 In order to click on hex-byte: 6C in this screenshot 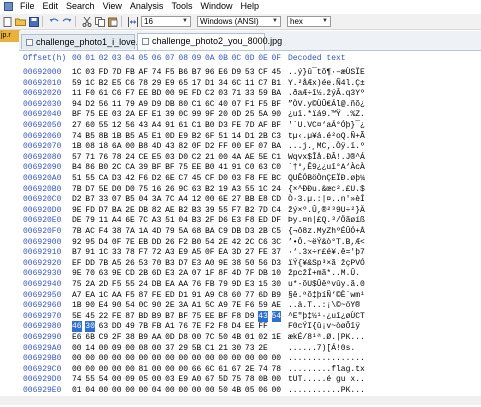, I will do `click(210, 104)`.